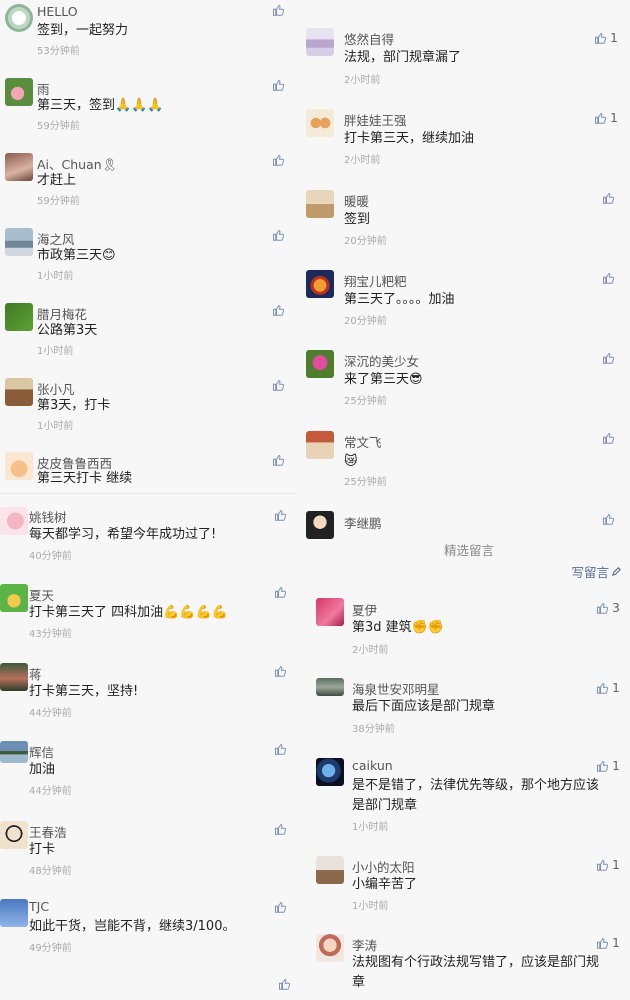 This screenshot has width=630, height=1000. What do you see at coordinates (468, 550) in the screenshot?
I see `featured-header: 精选留言` at bounding box center [468, 550].